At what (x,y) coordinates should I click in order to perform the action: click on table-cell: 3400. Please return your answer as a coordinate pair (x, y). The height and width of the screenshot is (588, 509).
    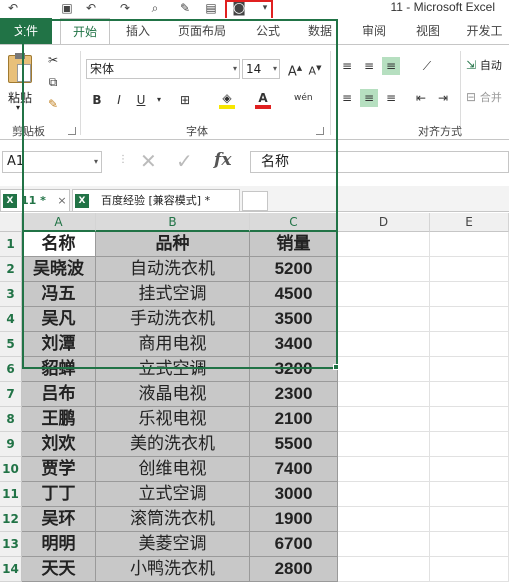
    Looking at the image, I should click on (294, 344).